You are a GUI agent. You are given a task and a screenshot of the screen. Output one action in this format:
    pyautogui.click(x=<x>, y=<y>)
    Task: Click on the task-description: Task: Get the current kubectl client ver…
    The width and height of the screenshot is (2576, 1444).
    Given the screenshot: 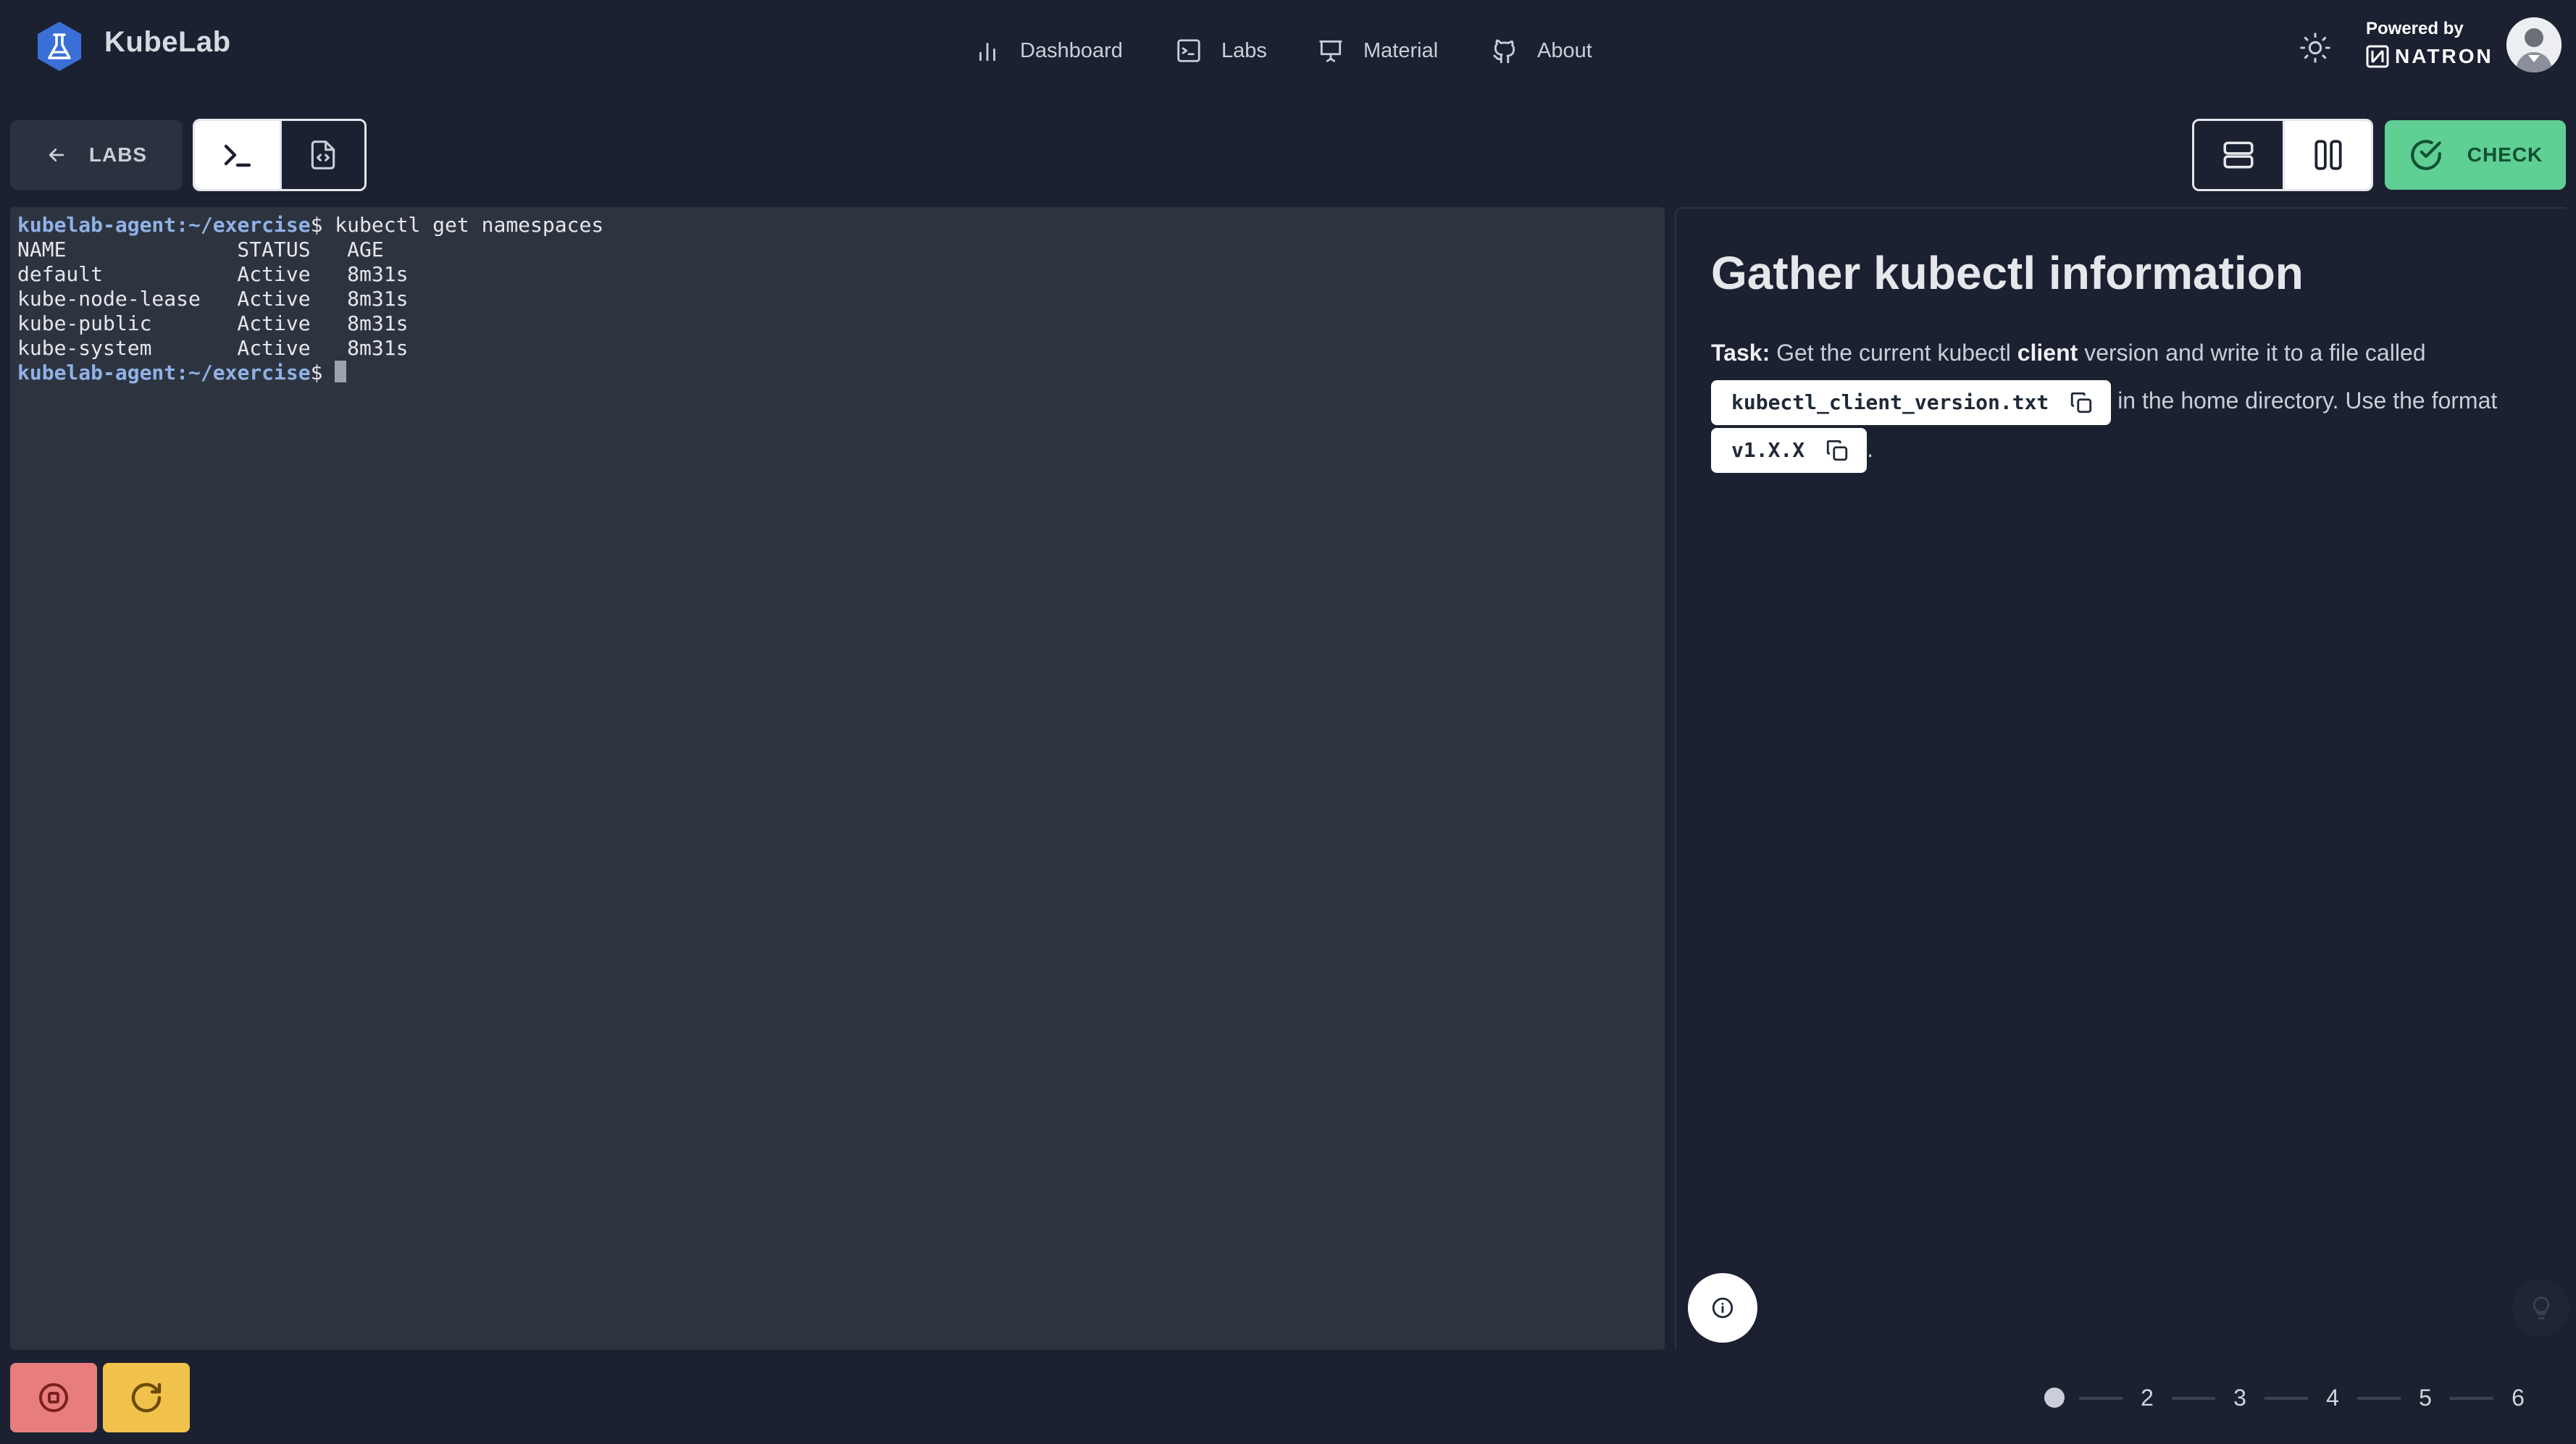 What is the action you would take?
    pyautogui.click(x=2135, y=401)
    